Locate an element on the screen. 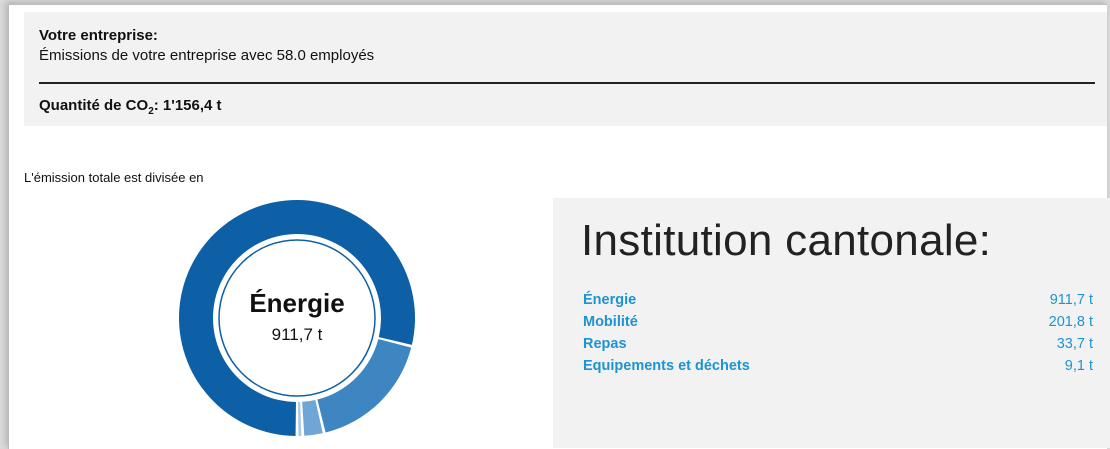 The image size is (1110, 449). intro-text: L'émission totale est divisée en is located at coordinates (114, 177).